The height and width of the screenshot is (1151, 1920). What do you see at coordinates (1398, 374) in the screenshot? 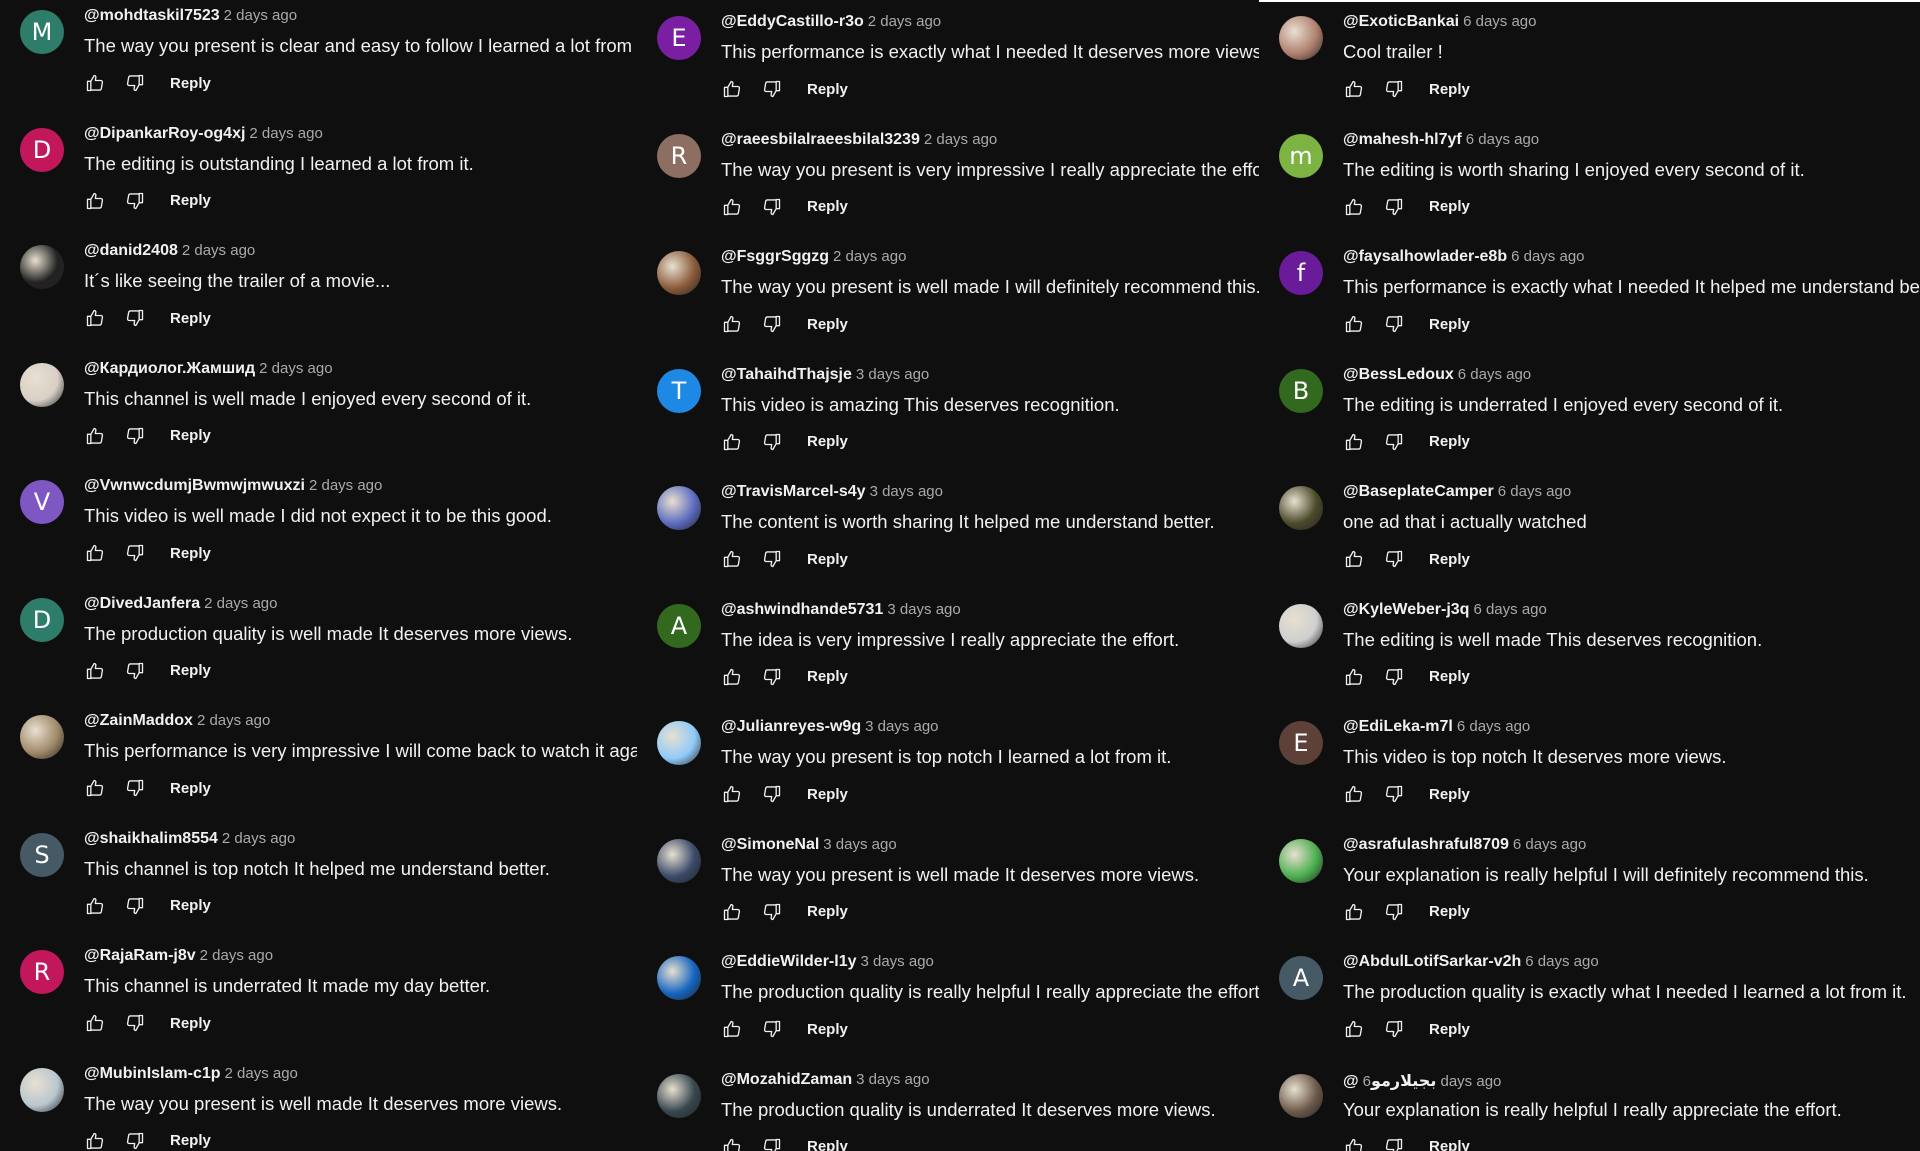
I see `comment-author-handle: @BessLedoux` at bounding box center [1398, 374].